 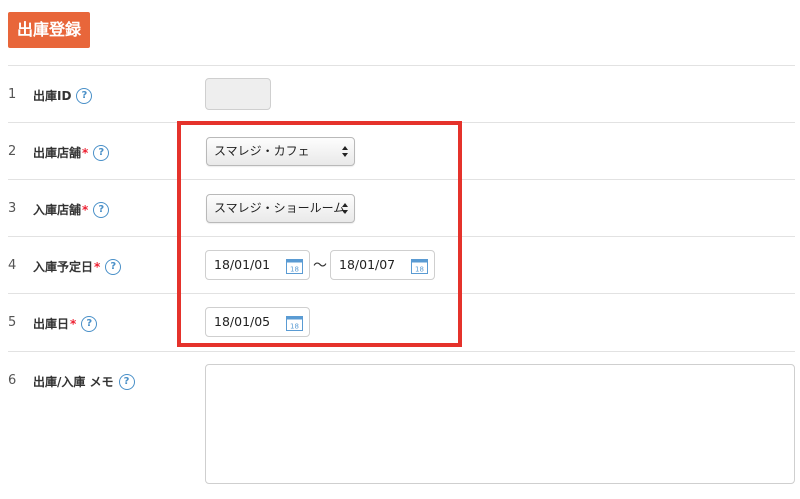 What do you see at coordinates (57, 153) in the screenshot?
I see `label-text: 出庫店舗` at bounding box center [57, 153].